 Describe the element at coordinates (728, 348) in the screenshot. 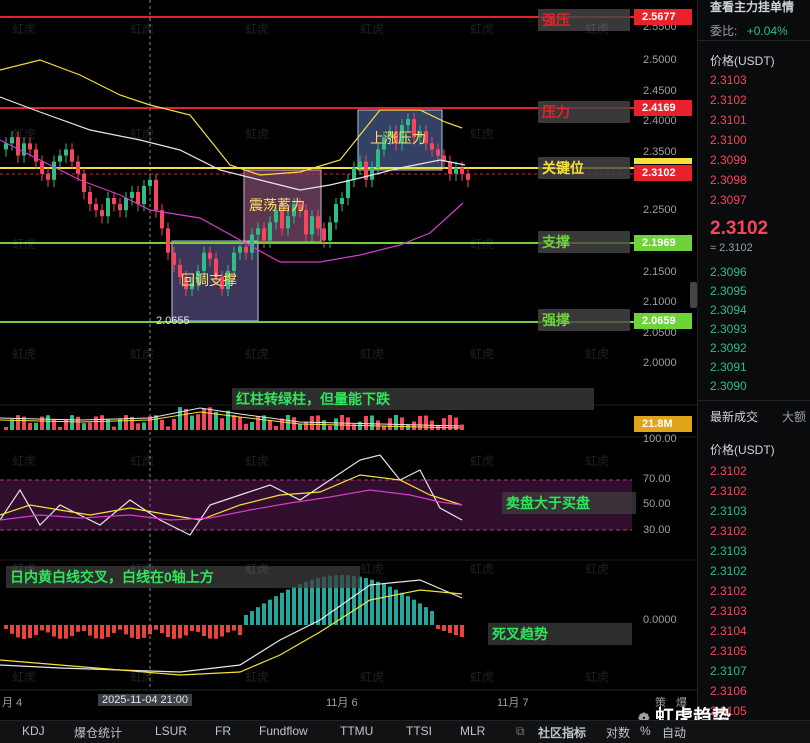

I see `bid-row: 2.3092` at that location.